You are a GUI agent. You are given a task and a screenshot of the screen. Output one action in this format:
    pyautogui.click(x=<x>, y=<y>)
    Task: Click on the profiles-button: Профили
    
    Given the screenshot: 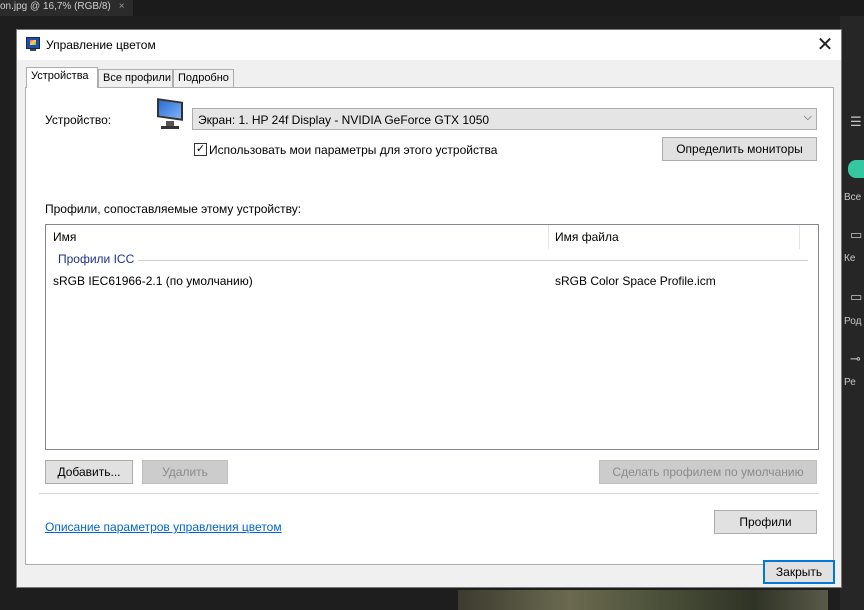 What is the action you would take?
    pyautogui.click(x=765, y=522)
    